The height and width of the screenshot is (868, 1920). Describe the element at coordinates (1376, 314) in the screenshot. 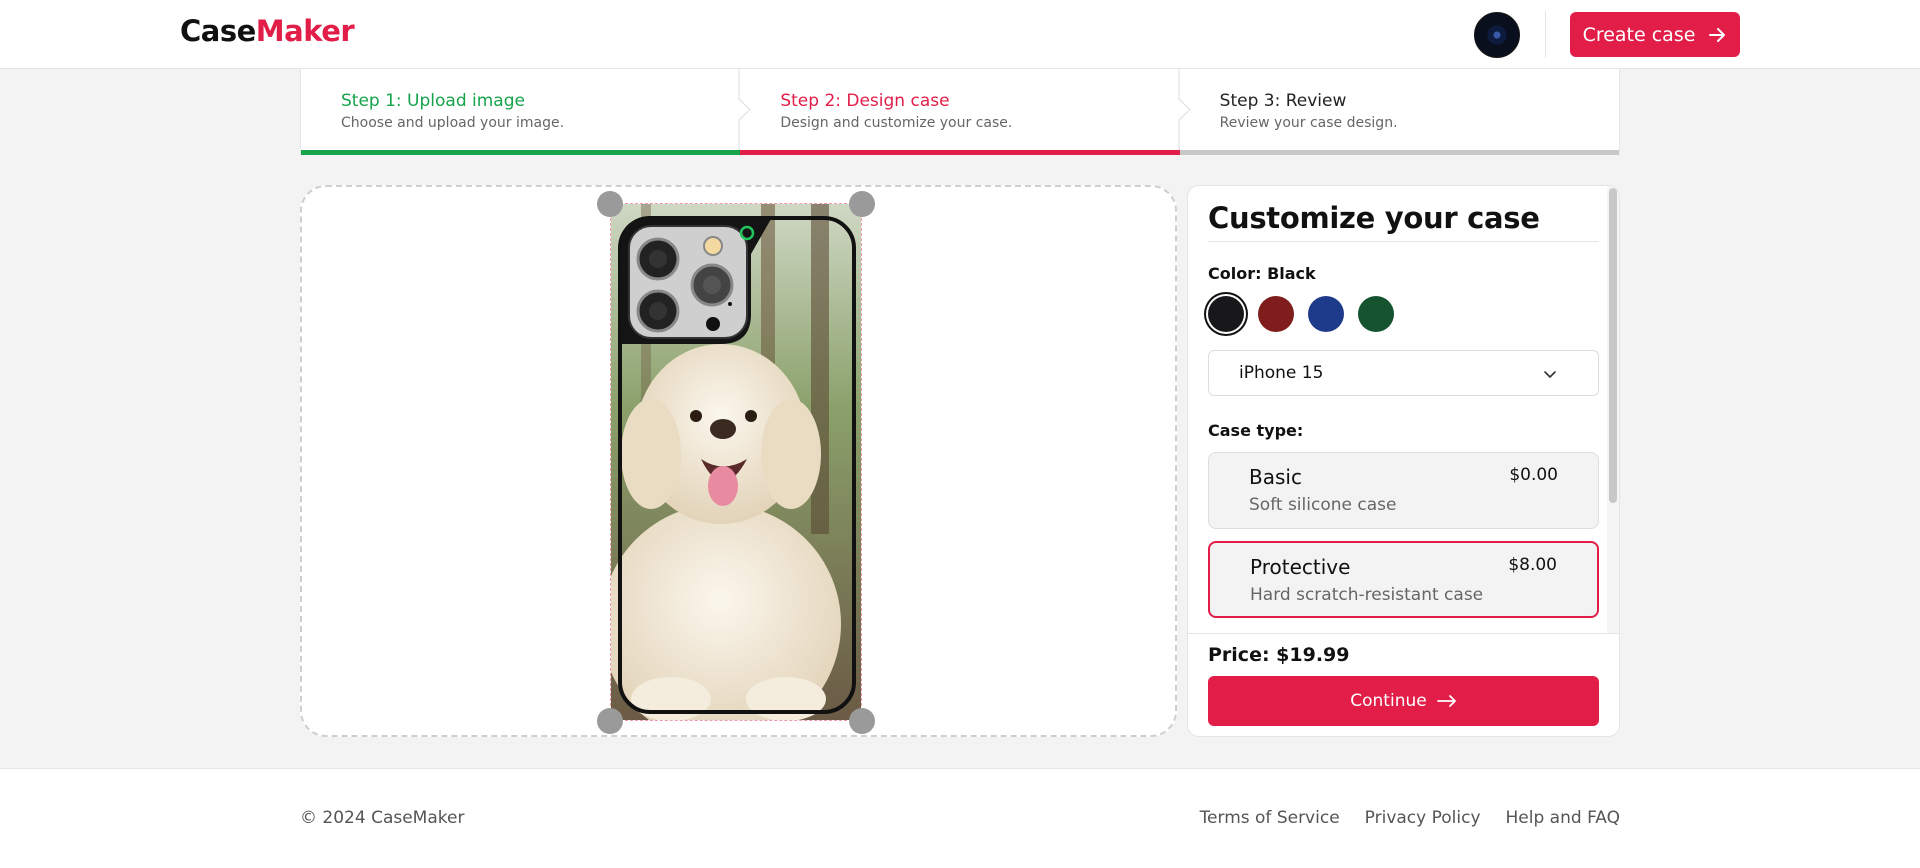

I see `color-swatch-green` at that location.